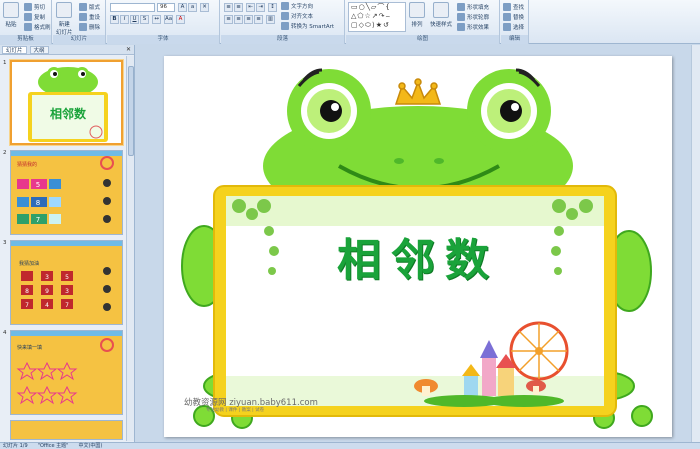 The height and width of the screenshot is (449, 700). What do you see at coordinates (297, 16) in the screenshot?
I see `align-text-button: 对齐文本` at bounding box center [297, 16].